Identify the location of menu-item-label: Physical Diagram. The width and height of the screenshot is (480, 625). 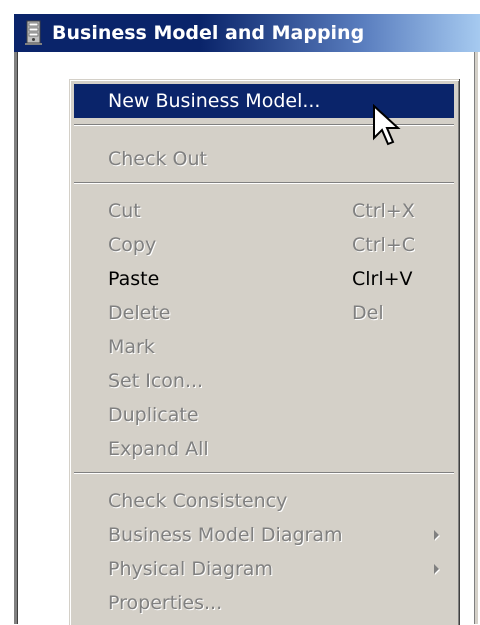
(190, 569).